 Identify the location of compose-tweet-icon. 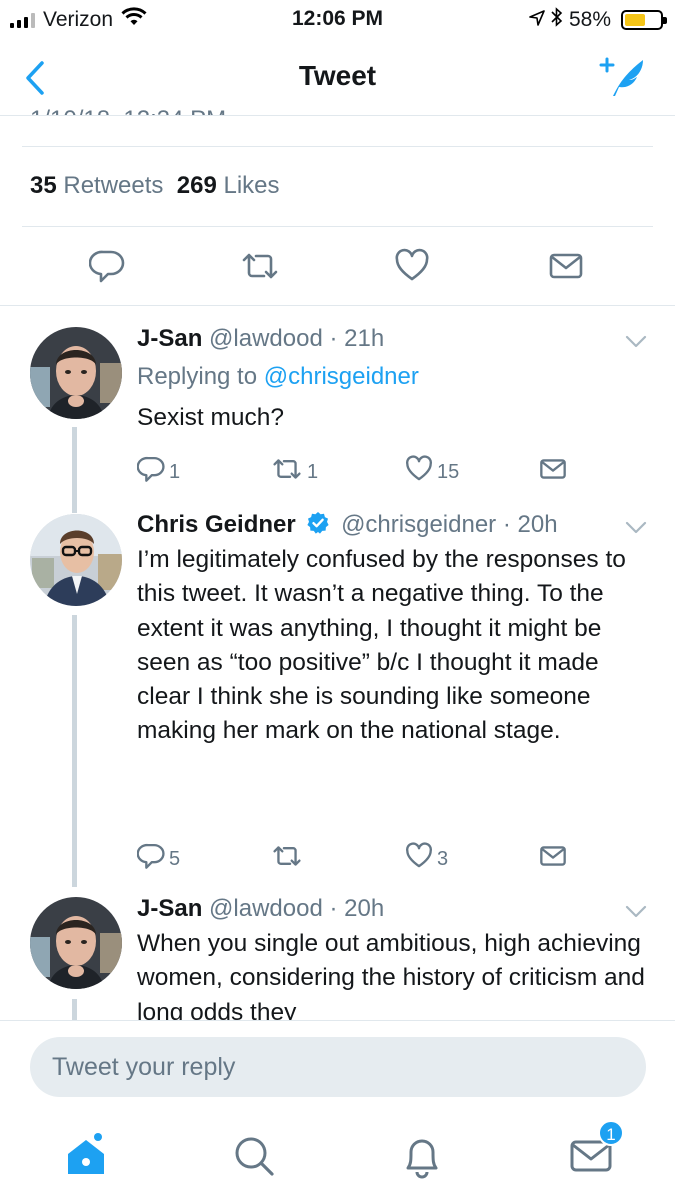
(624, 78).